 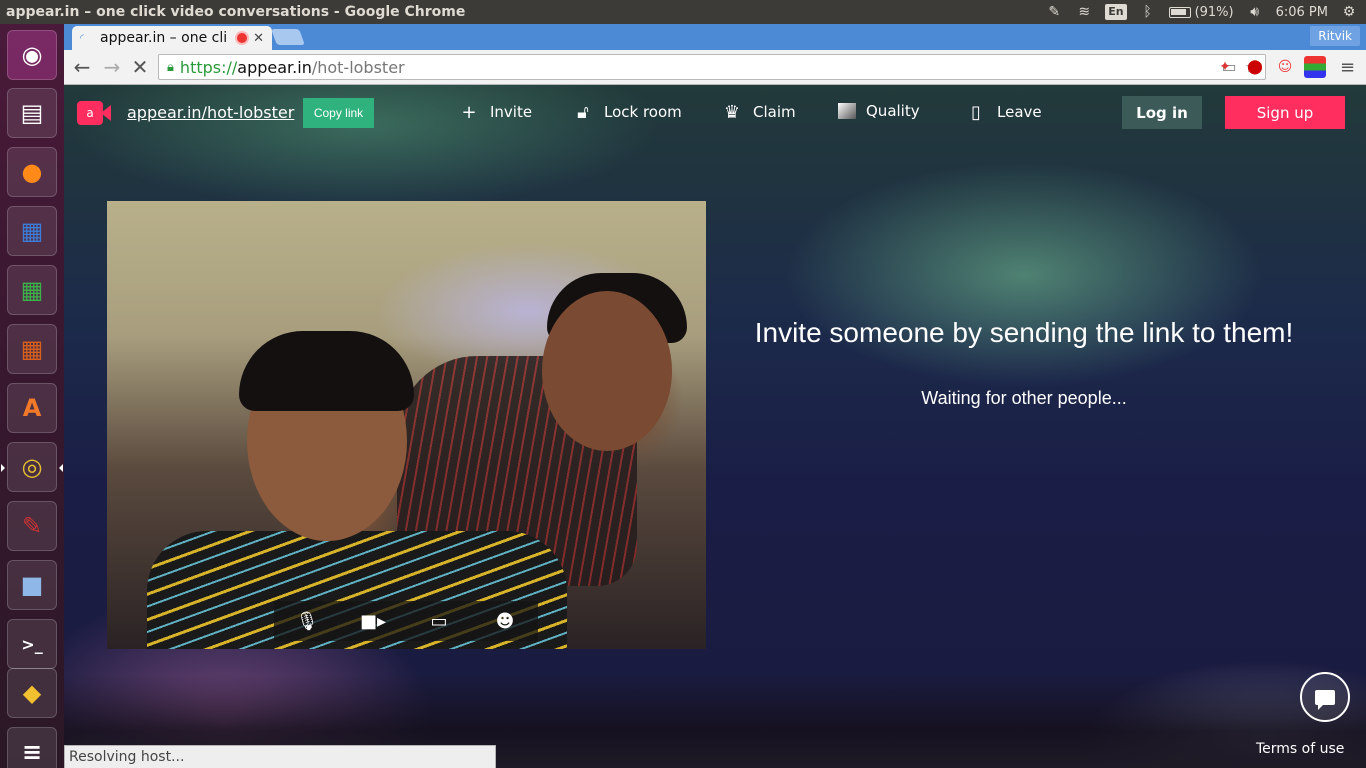 What do you see at coordinates (274, 67) in the screenshot?
I see `url-host: appear.in` at bounding box center [274, 67].